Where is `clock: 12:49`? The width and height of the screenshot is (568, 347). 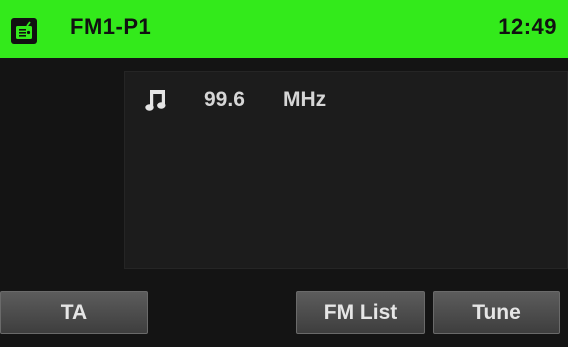
clock: 12:49 is located at coordinates (527, 26).